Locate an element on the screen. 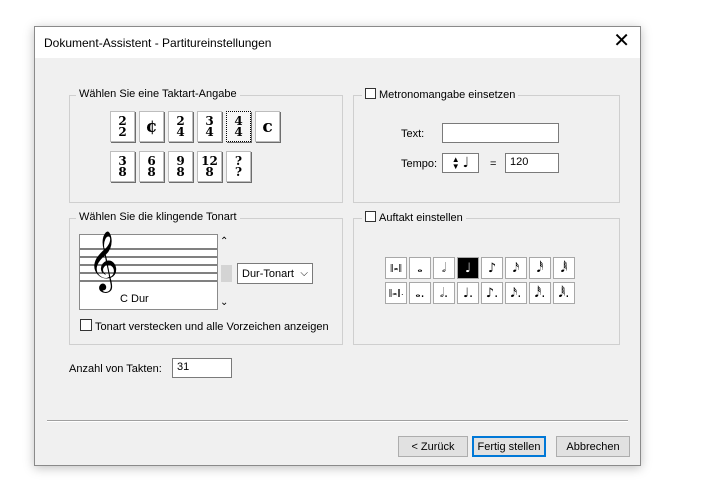  text-input is located at coordinates (500, 133).